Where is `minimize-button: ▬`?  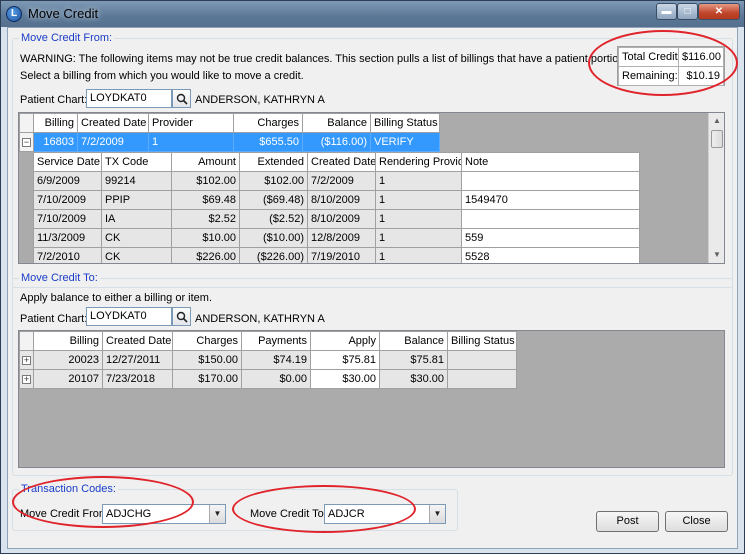
minimize-button: ▬ is located at coordinates (666, 11).